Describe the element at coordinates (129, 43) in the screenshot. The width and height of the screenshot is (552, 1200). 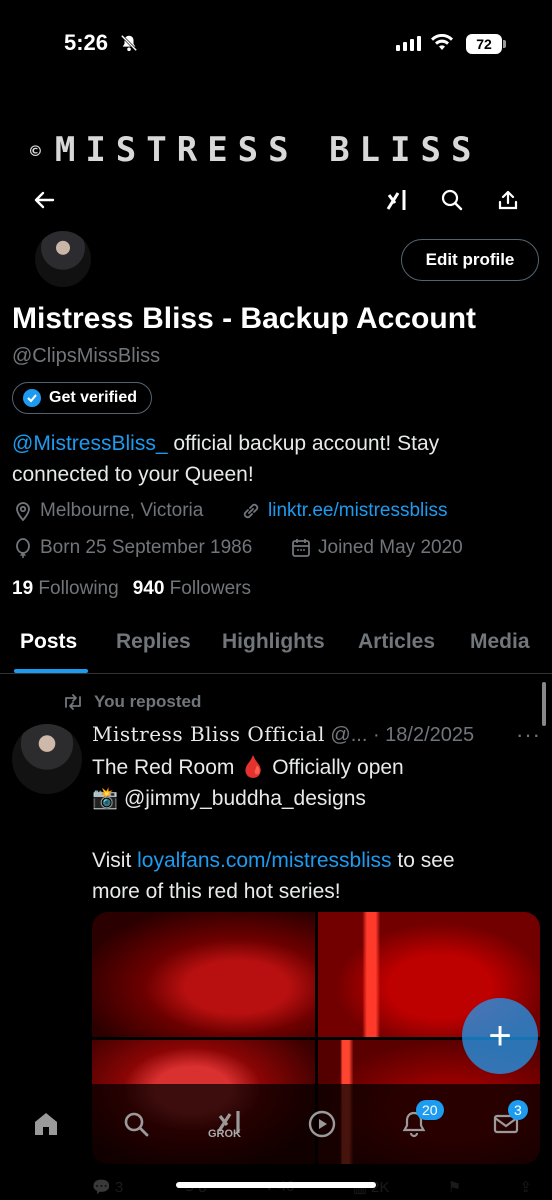
I see `bell-off-icon` at that location.